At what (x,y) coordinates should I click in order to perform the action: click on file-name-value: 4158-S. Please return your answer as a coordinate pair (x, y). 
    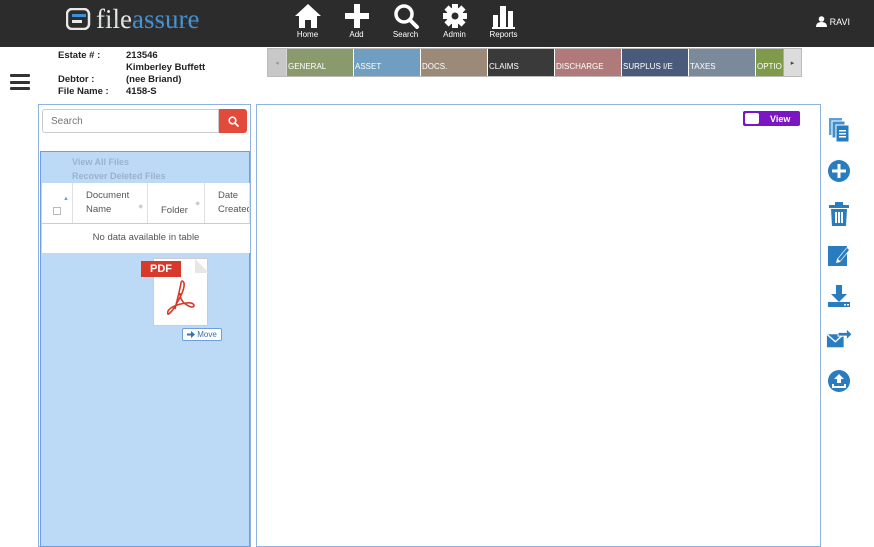
    Looking at the image, I should click on (141, 91).